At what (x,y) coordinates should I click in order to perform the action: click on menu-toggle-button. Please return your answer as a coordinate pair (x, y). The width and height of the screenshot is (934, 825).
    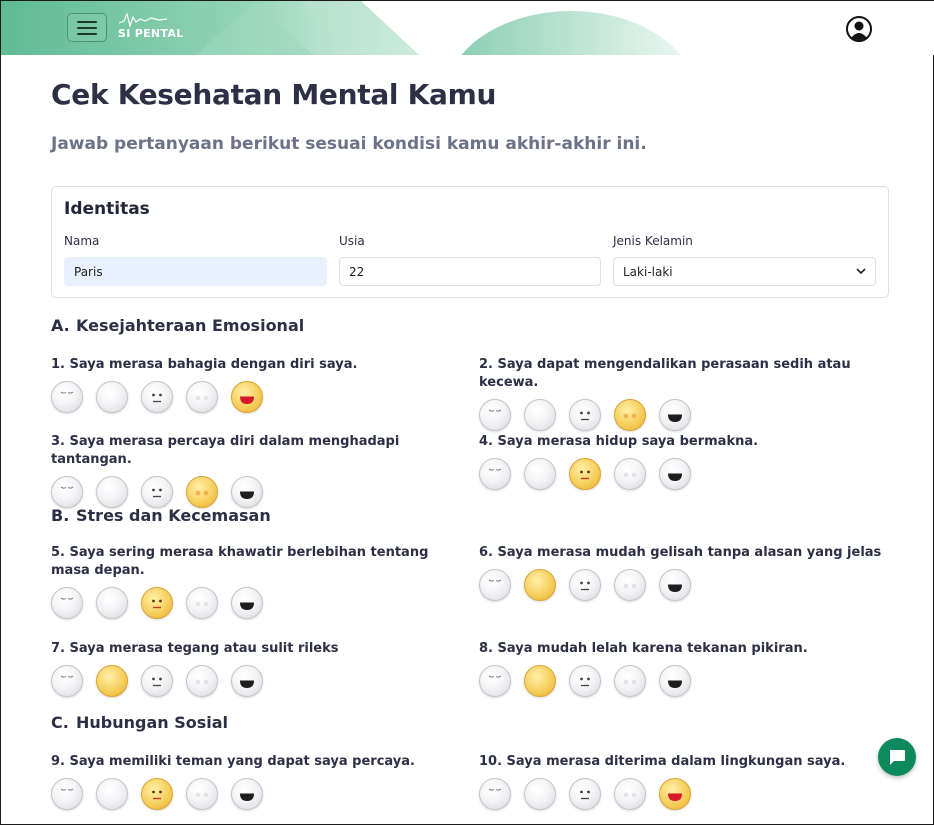
    Looking at the image, I should click on (87, 27).